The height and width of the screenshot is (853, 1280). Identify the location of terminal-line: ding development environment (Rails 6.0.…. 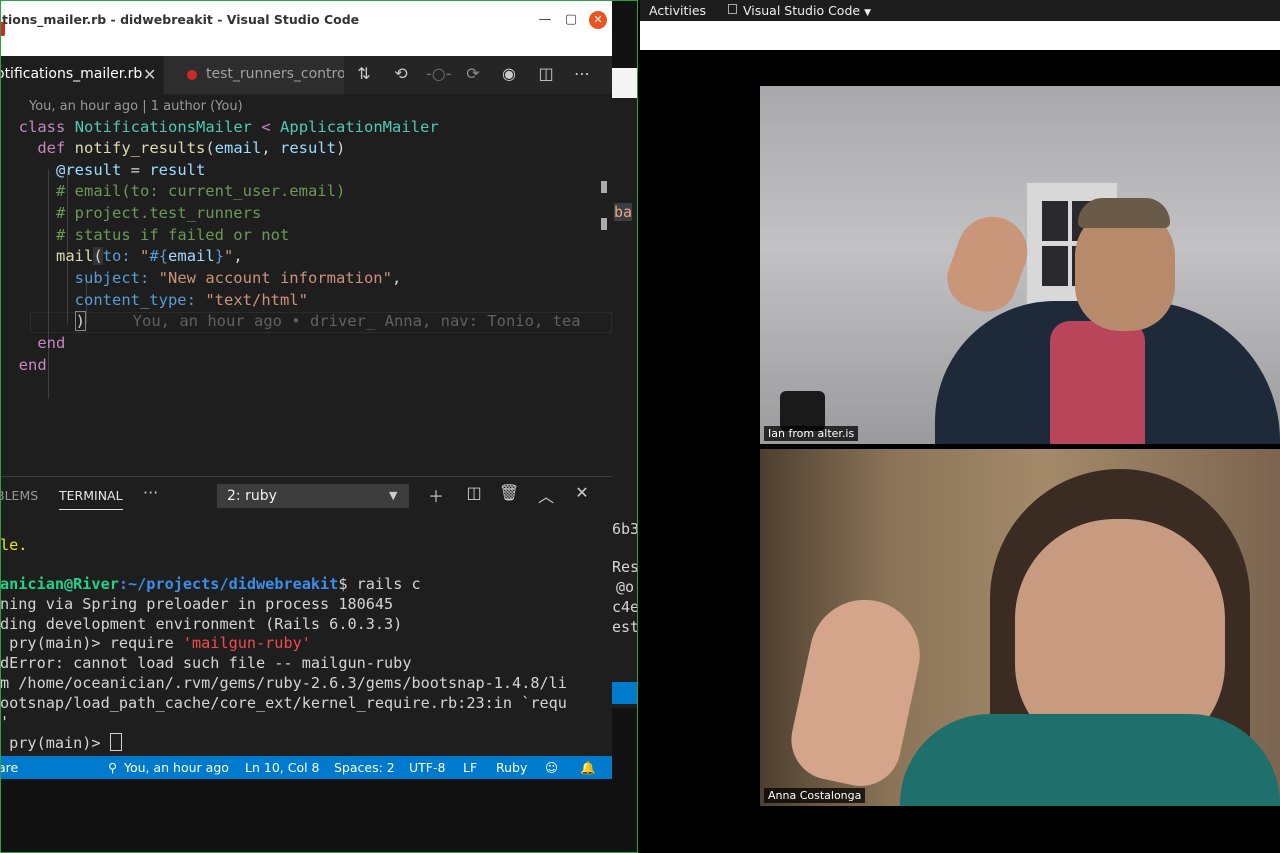
(201, 624).